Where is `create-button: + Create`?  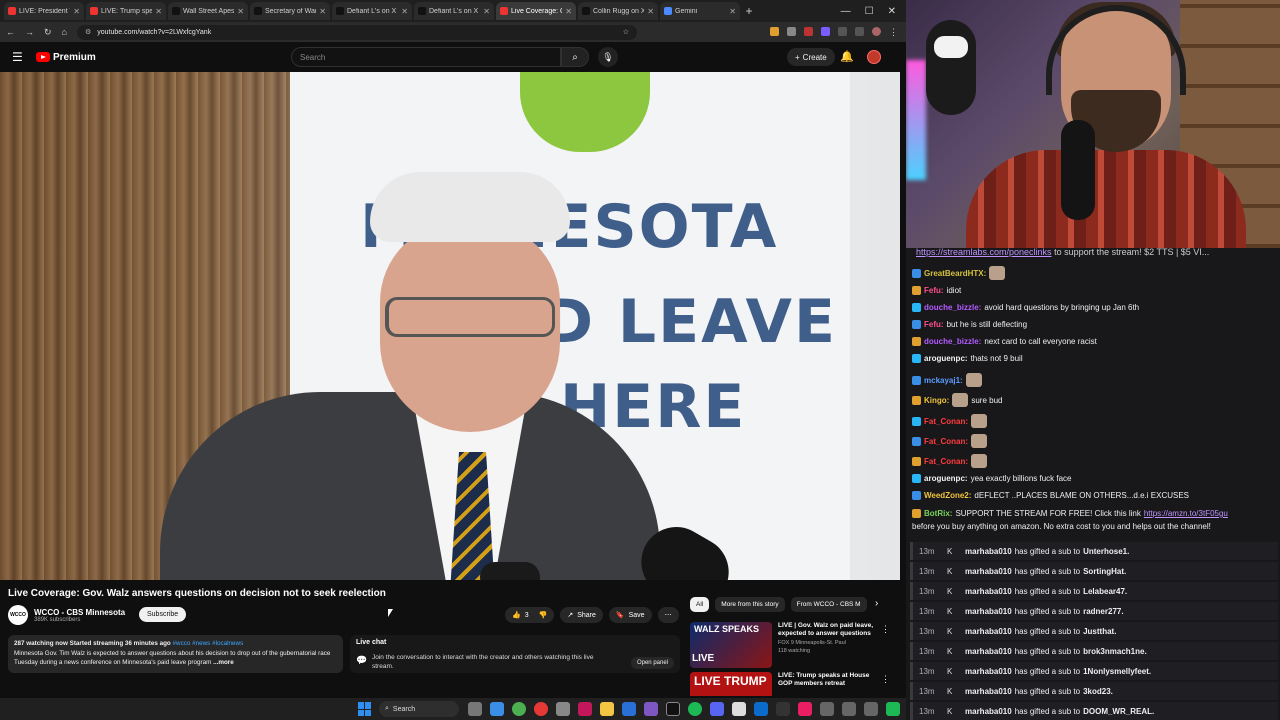 create-button: + Create is located at coordinates (811, 57).